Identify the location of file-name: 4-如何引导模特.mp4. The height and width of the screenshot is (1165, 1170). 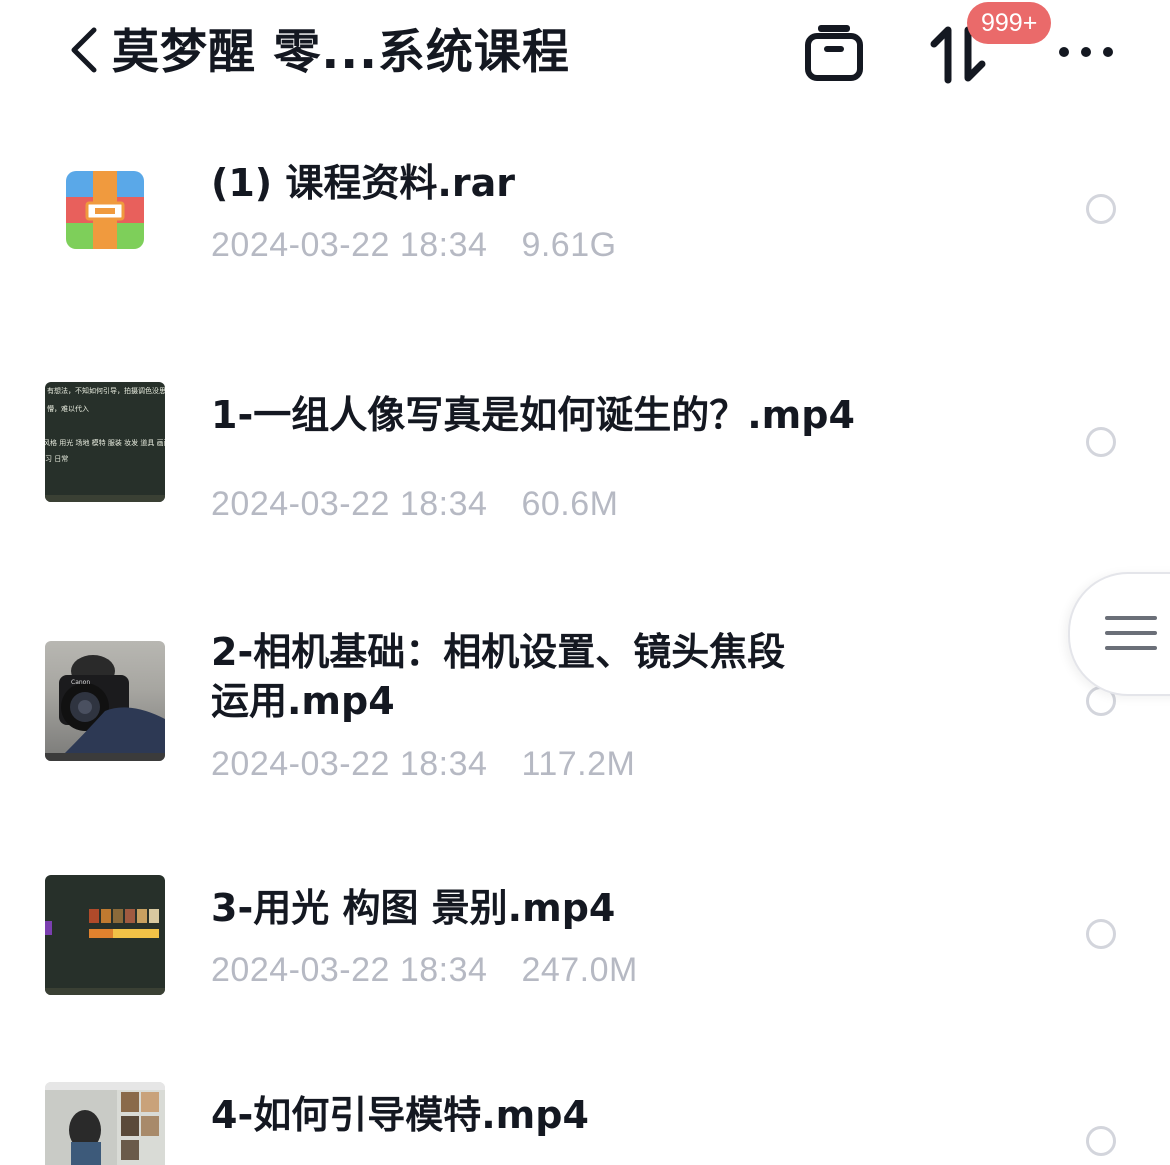
(400, 1115).